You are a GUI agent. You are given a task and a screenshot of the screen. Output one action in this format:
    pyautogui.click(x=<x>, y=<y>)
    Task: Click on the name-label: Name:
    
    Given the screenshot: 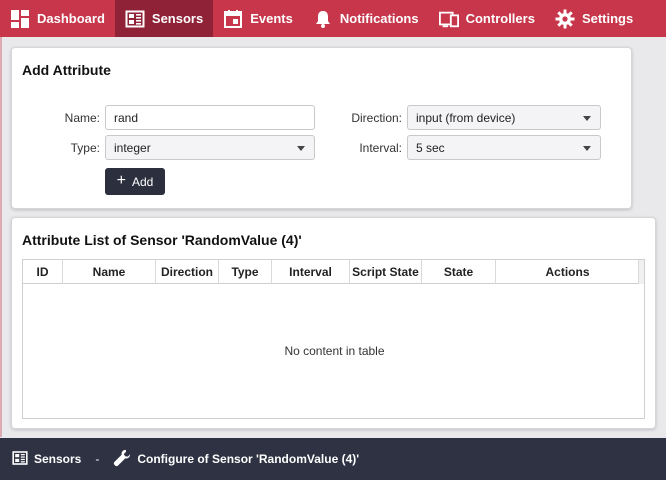 What is the action you would take?
    pyautogui.click(x=82, y=118)
    